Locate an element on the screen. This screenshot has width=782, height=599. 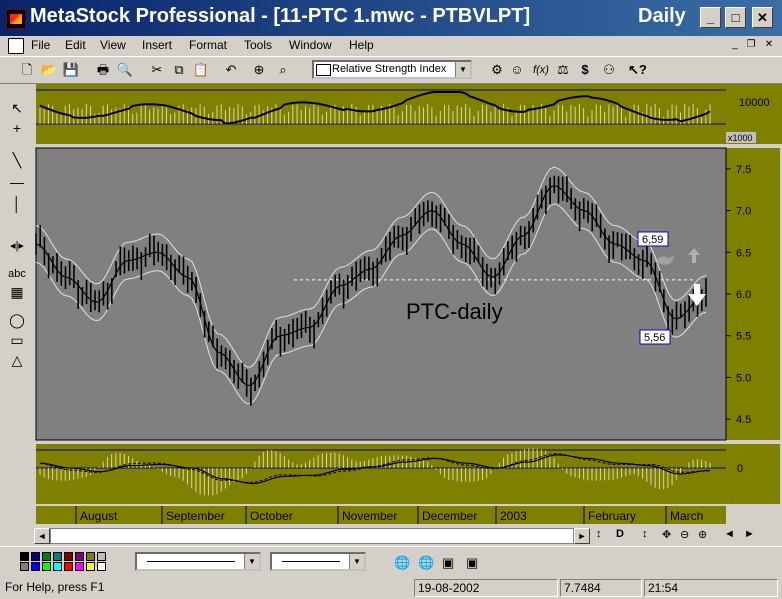
menu-window: Window is located at coordinates (310, 45).